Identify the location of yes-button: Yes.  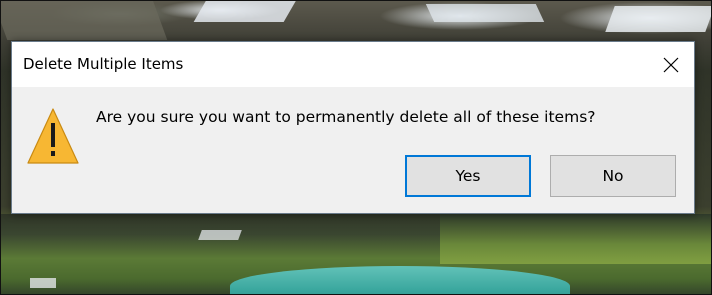
(468, 176).